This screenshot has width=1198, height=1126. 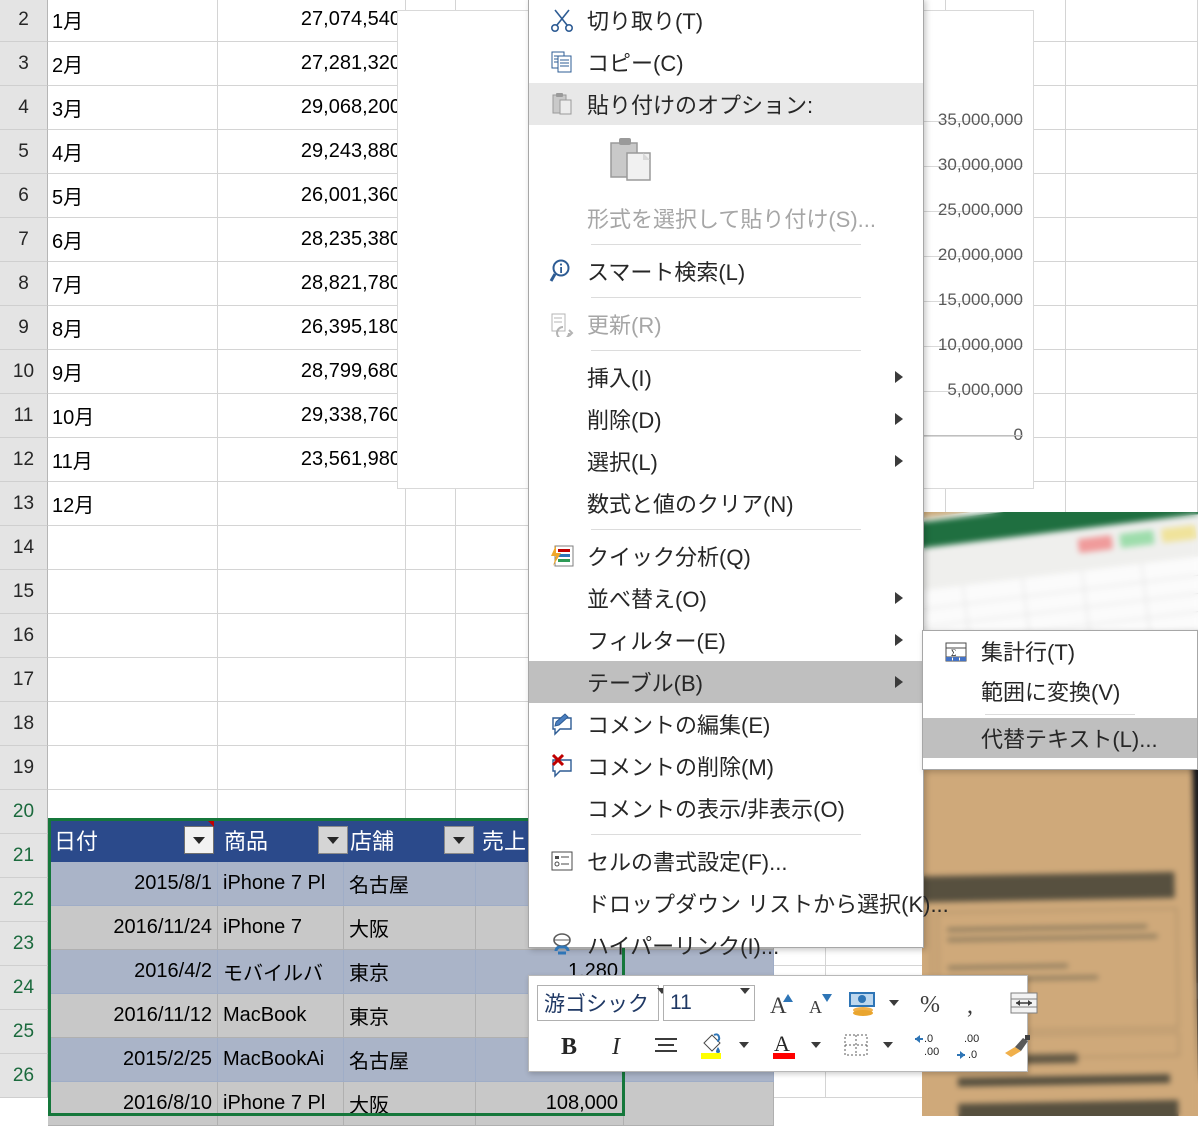 What do you see at coordinates (932, 1003) in the screenshot?
I see `percent-style-button: %` at bounding box center [932, 1003].